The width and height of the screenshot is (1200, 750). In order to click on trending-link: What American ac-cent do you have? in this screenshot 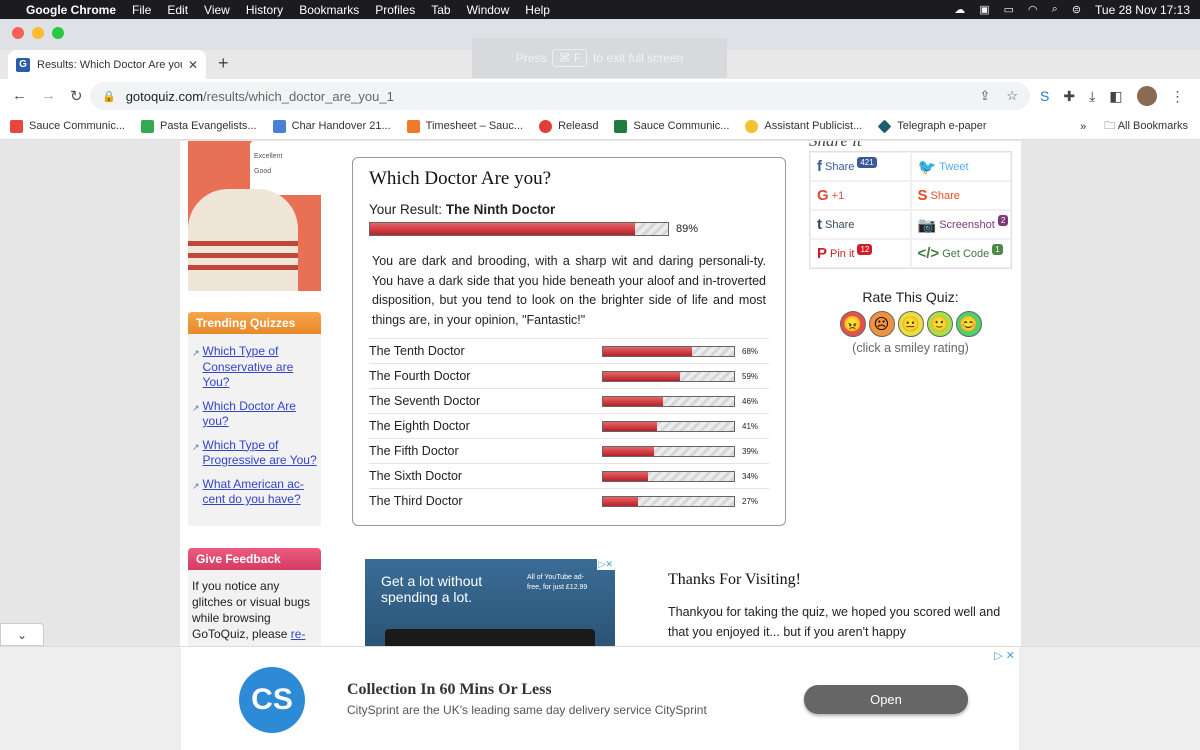, I will do `click(260, 492)`.